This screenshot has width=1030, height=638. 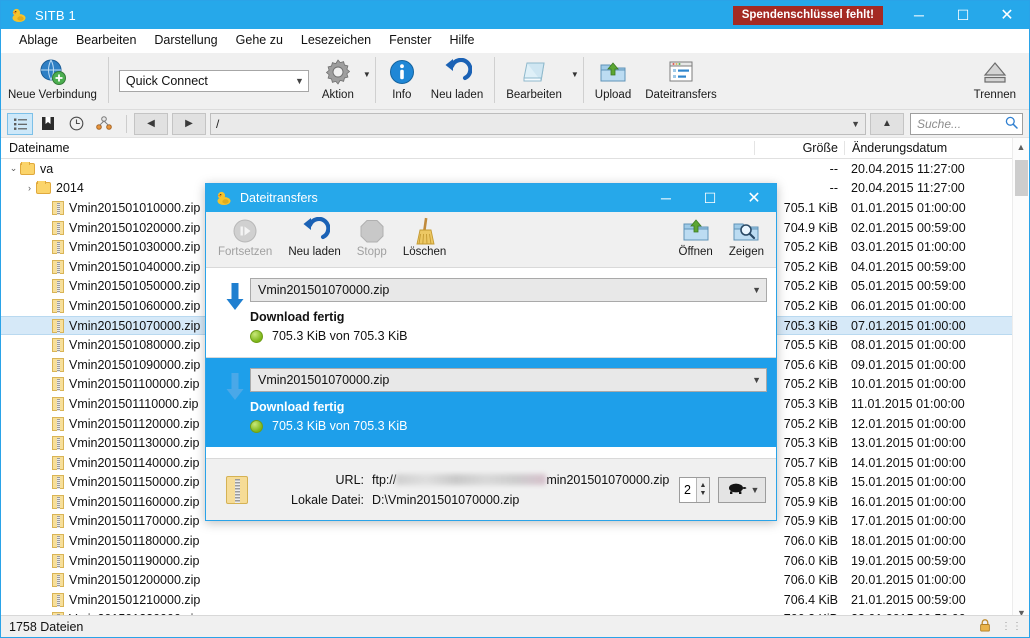 What do you see at coordinates (1020, 379) in the screenshot?
I see `file-list-scrollbar: ▲ ▼` at bounding box center [1020, 379].